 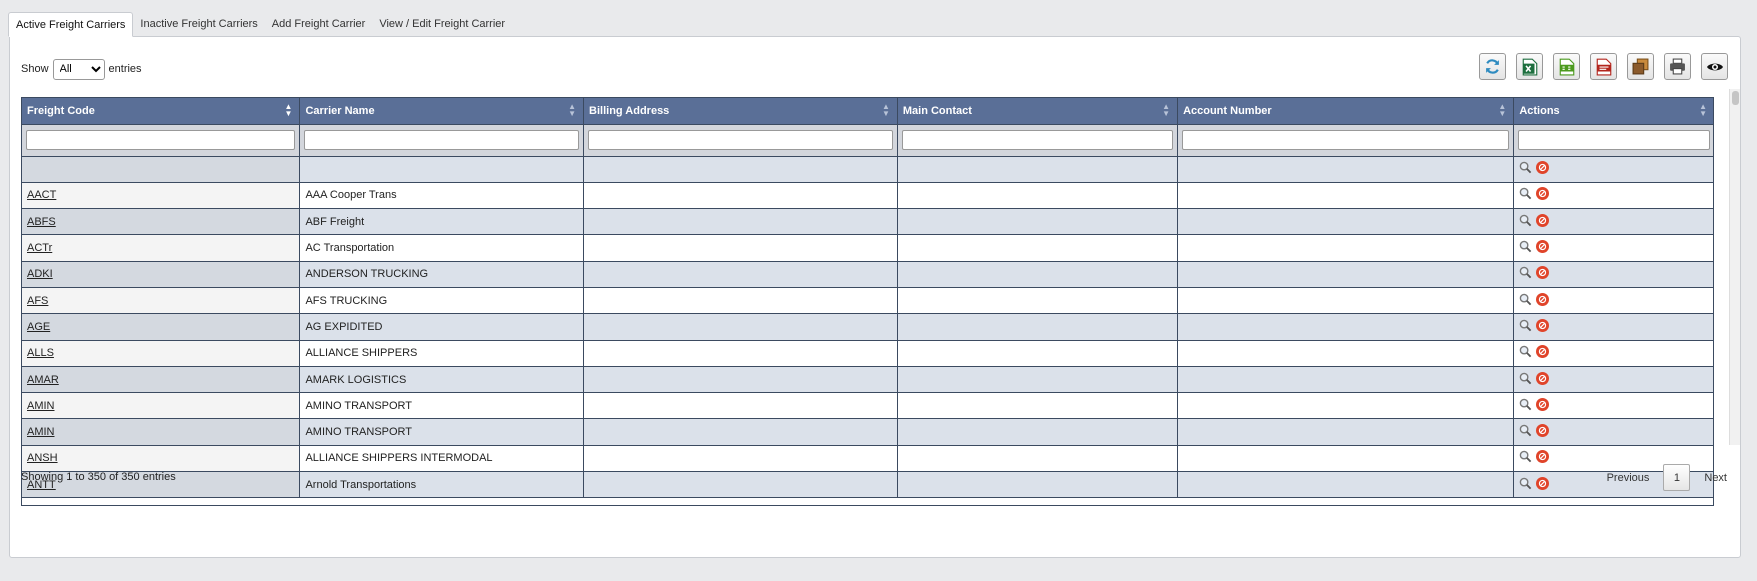 I want to click on eye-icon, so click(x=1714, y=66).